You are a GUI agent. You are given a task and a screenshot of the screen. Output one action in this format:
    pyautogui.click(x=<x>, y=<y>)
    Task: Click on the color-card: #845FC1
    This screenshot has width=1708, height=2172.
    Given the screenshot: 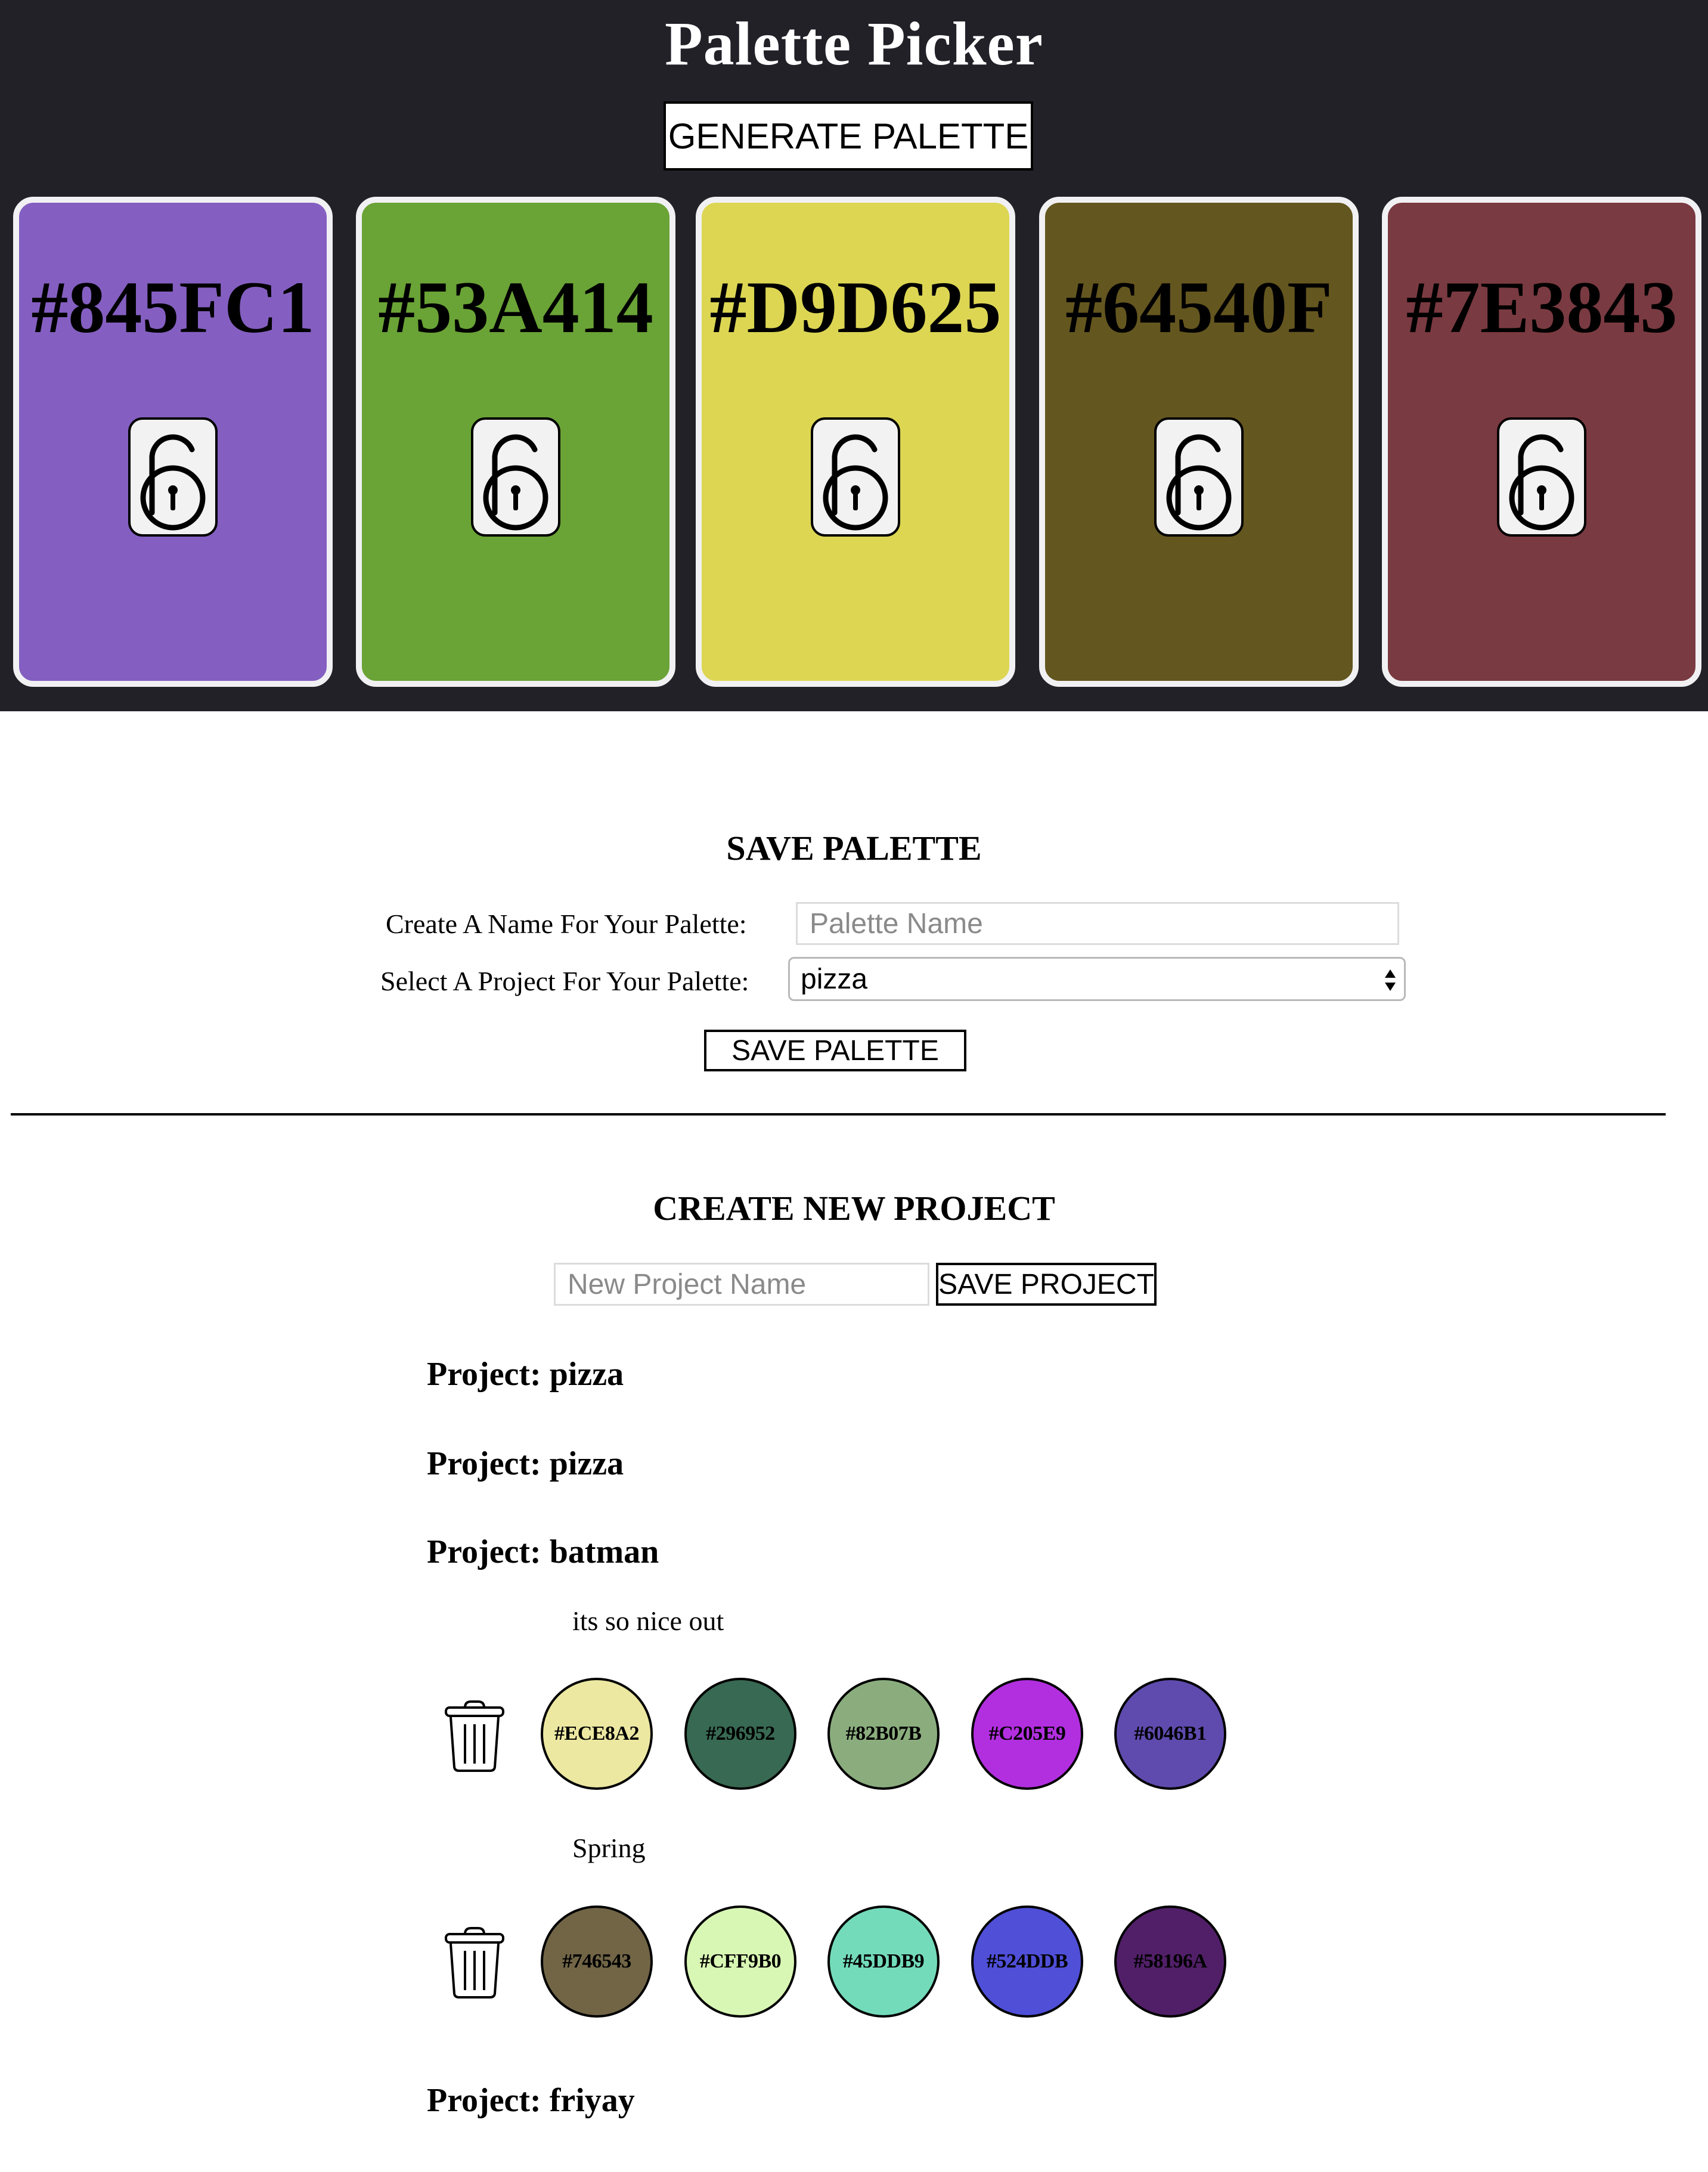 What is the action you would take?
    pyautogui.click(x=173, y=442)
    